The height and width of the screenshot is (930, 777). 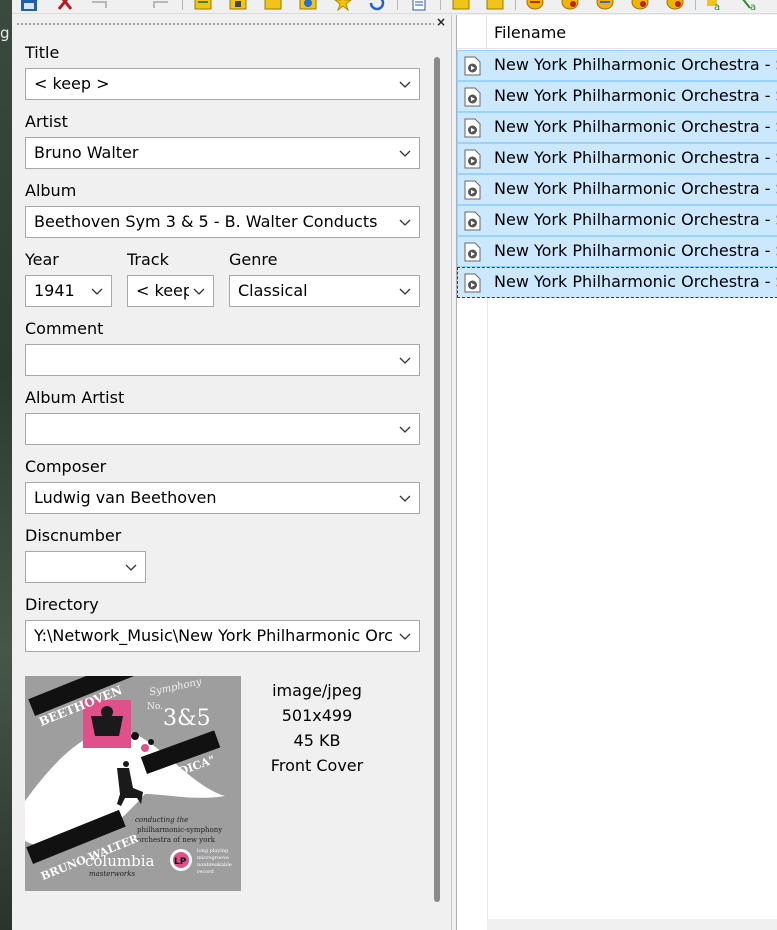 What do you see at coordinates (222, 498) in the screenshot?
I see `composer-combobox: Ludwig van Beethoven` at bounding box center [222, 498].